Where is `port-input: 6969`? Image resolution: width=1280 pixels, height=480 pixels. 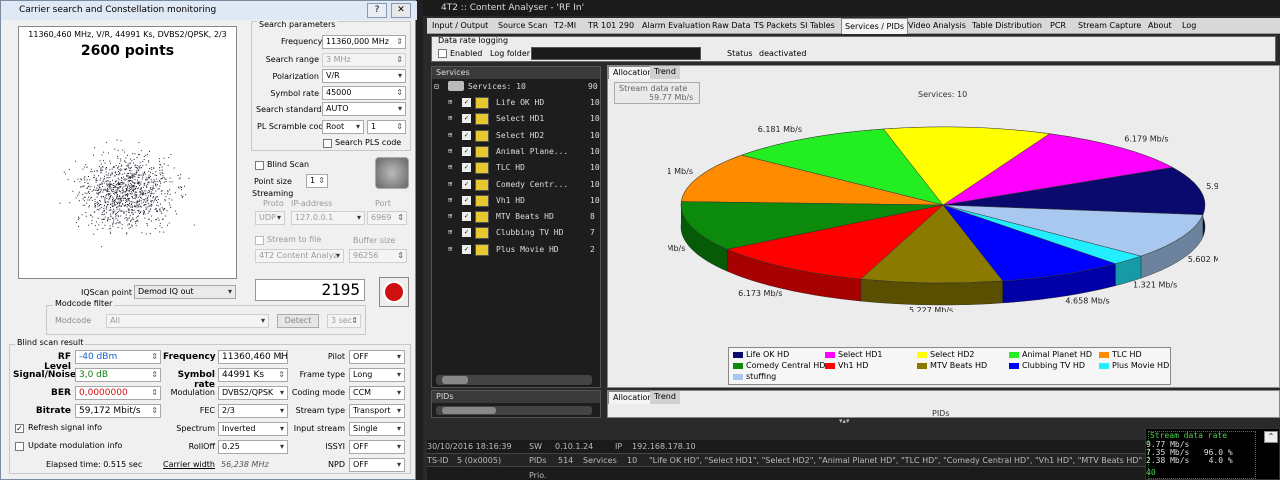
port-input: 6969 is located at coordinates (387, 218).